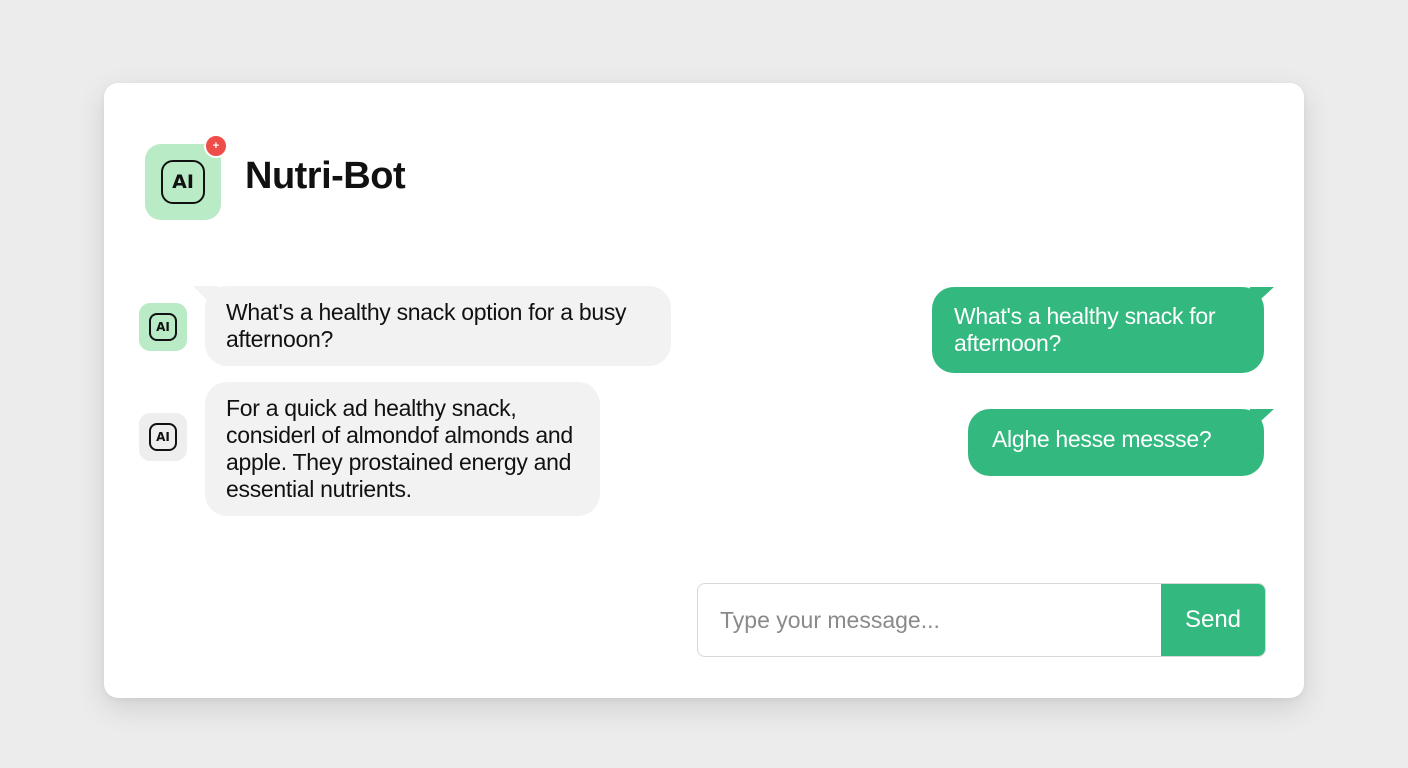 This screenshot has width=1408, height=768. What do you see at coordinates (1213, 620) in the screenshot?
I see `send-button: Send` at bounding box center [1213, 620].